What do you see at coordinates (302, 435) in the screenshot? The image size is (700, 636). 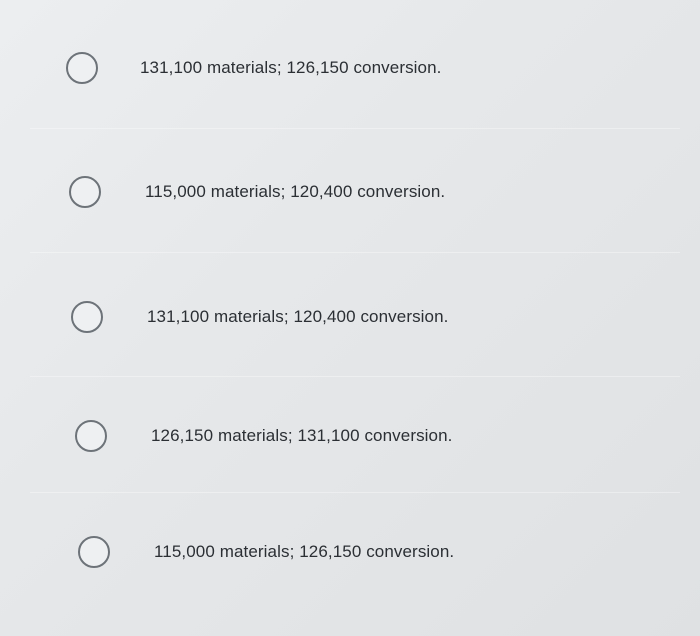 I see `answer-option-label: 126,150 materials; 131,100 conversion.` at bounding box center [302, 435].